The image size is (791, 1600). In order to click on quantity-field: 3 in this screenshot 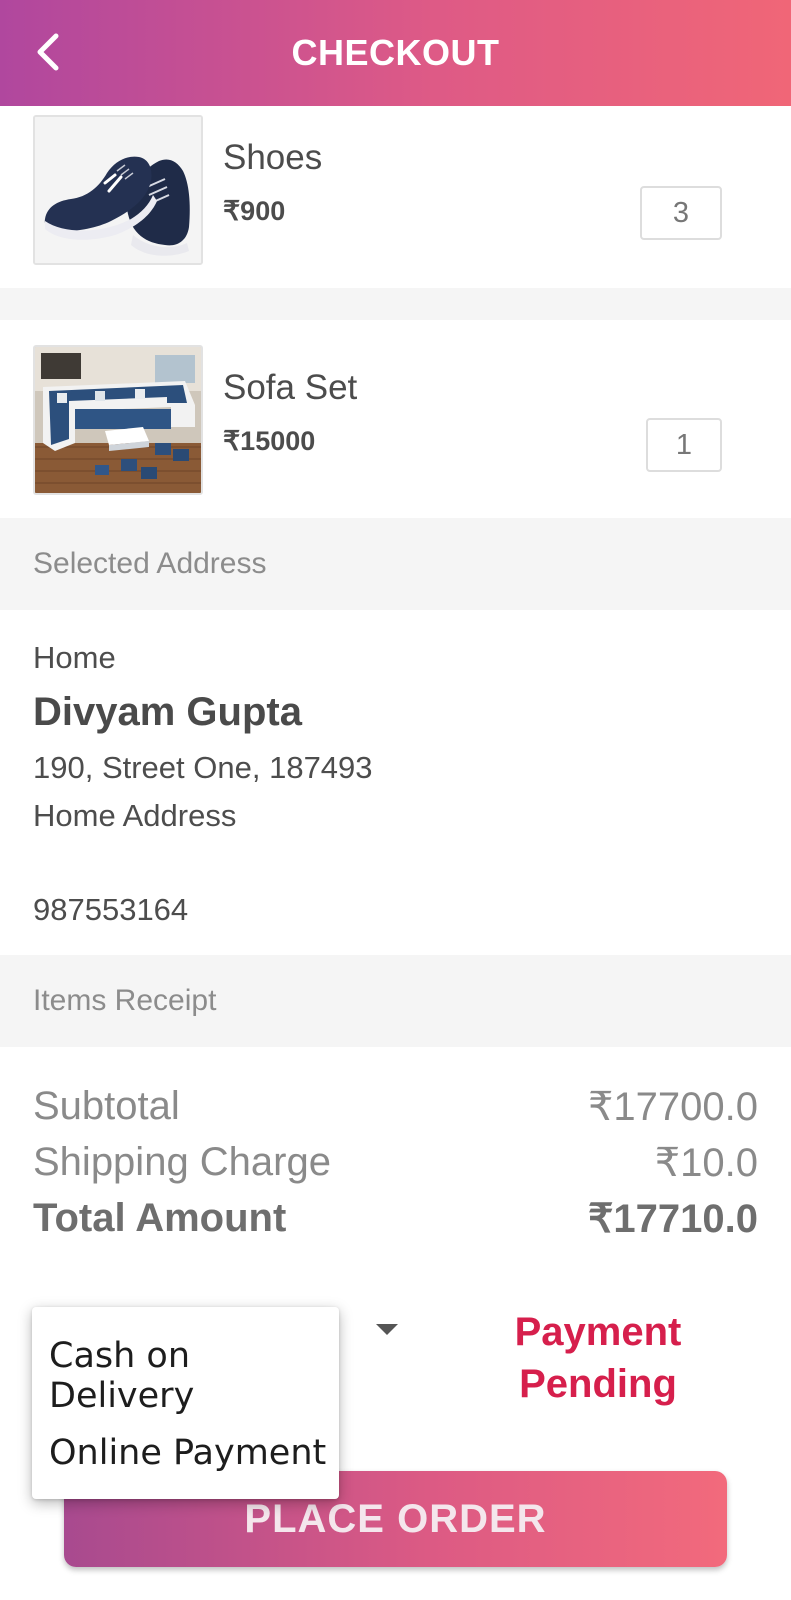, I will do `click(681, 213)`.